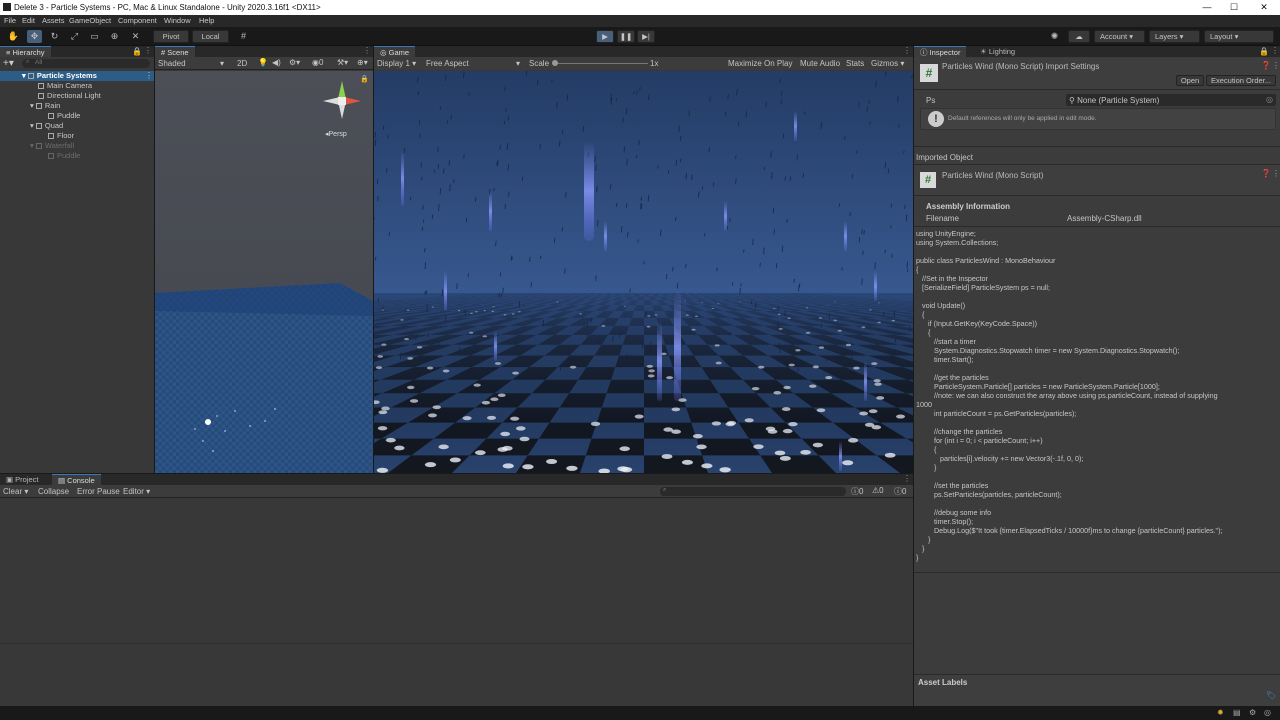 The width and height of the screenshot is (1280, 720). Describe the element at coordinates (601, 63) in the screenshot. I see `scale-slider-track` at that location.